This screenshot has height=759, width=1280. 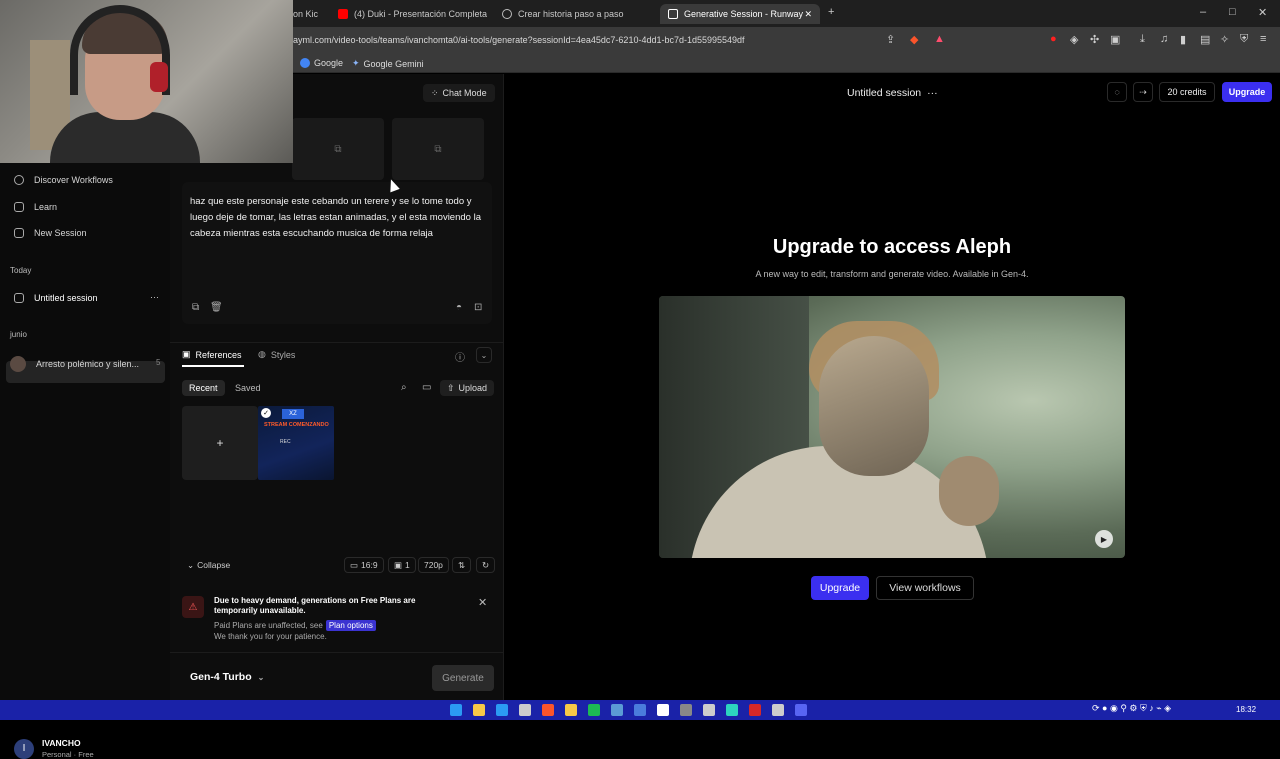 What do you see at coordinates (892, 93) in the screenshot?
I see `session-title: Untitled session ···` at bounding box center [892, 93].